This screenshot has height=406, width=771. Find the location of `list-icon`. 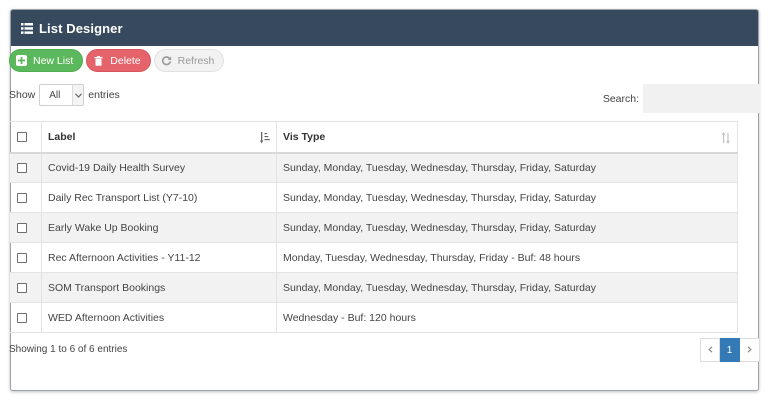

list-icon is located at coordinates (27, 28).